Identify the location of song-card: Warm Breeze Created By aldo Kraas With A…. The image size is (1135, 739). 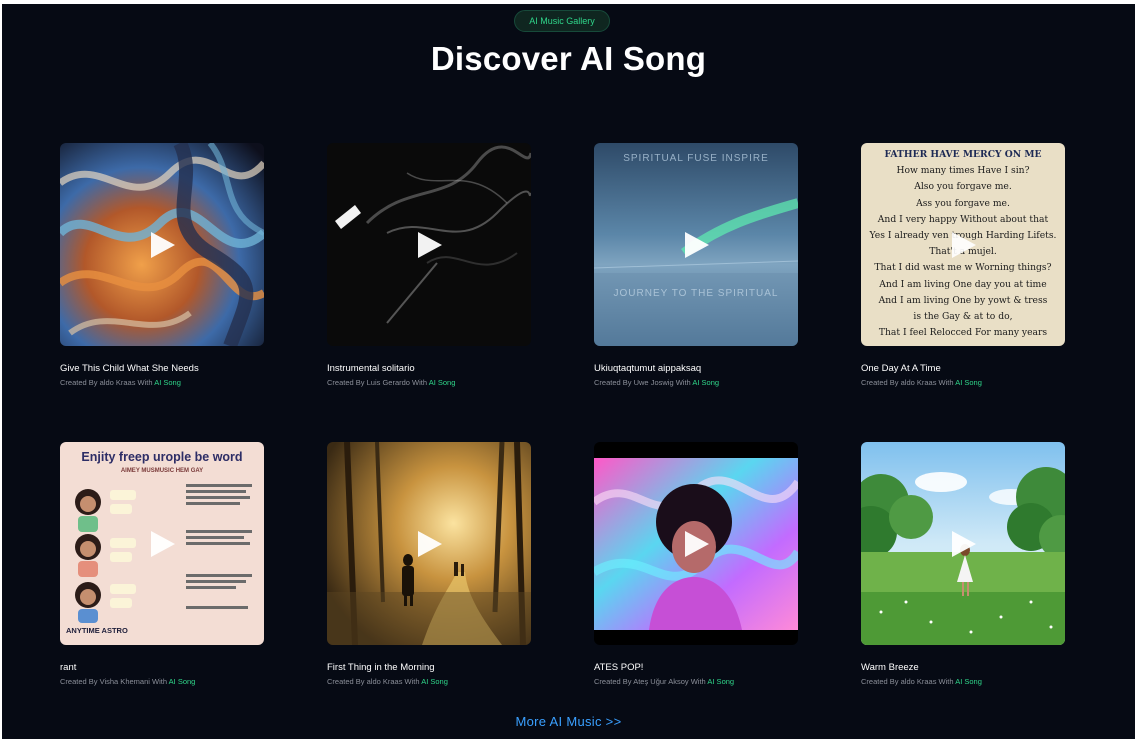
(963, 564).